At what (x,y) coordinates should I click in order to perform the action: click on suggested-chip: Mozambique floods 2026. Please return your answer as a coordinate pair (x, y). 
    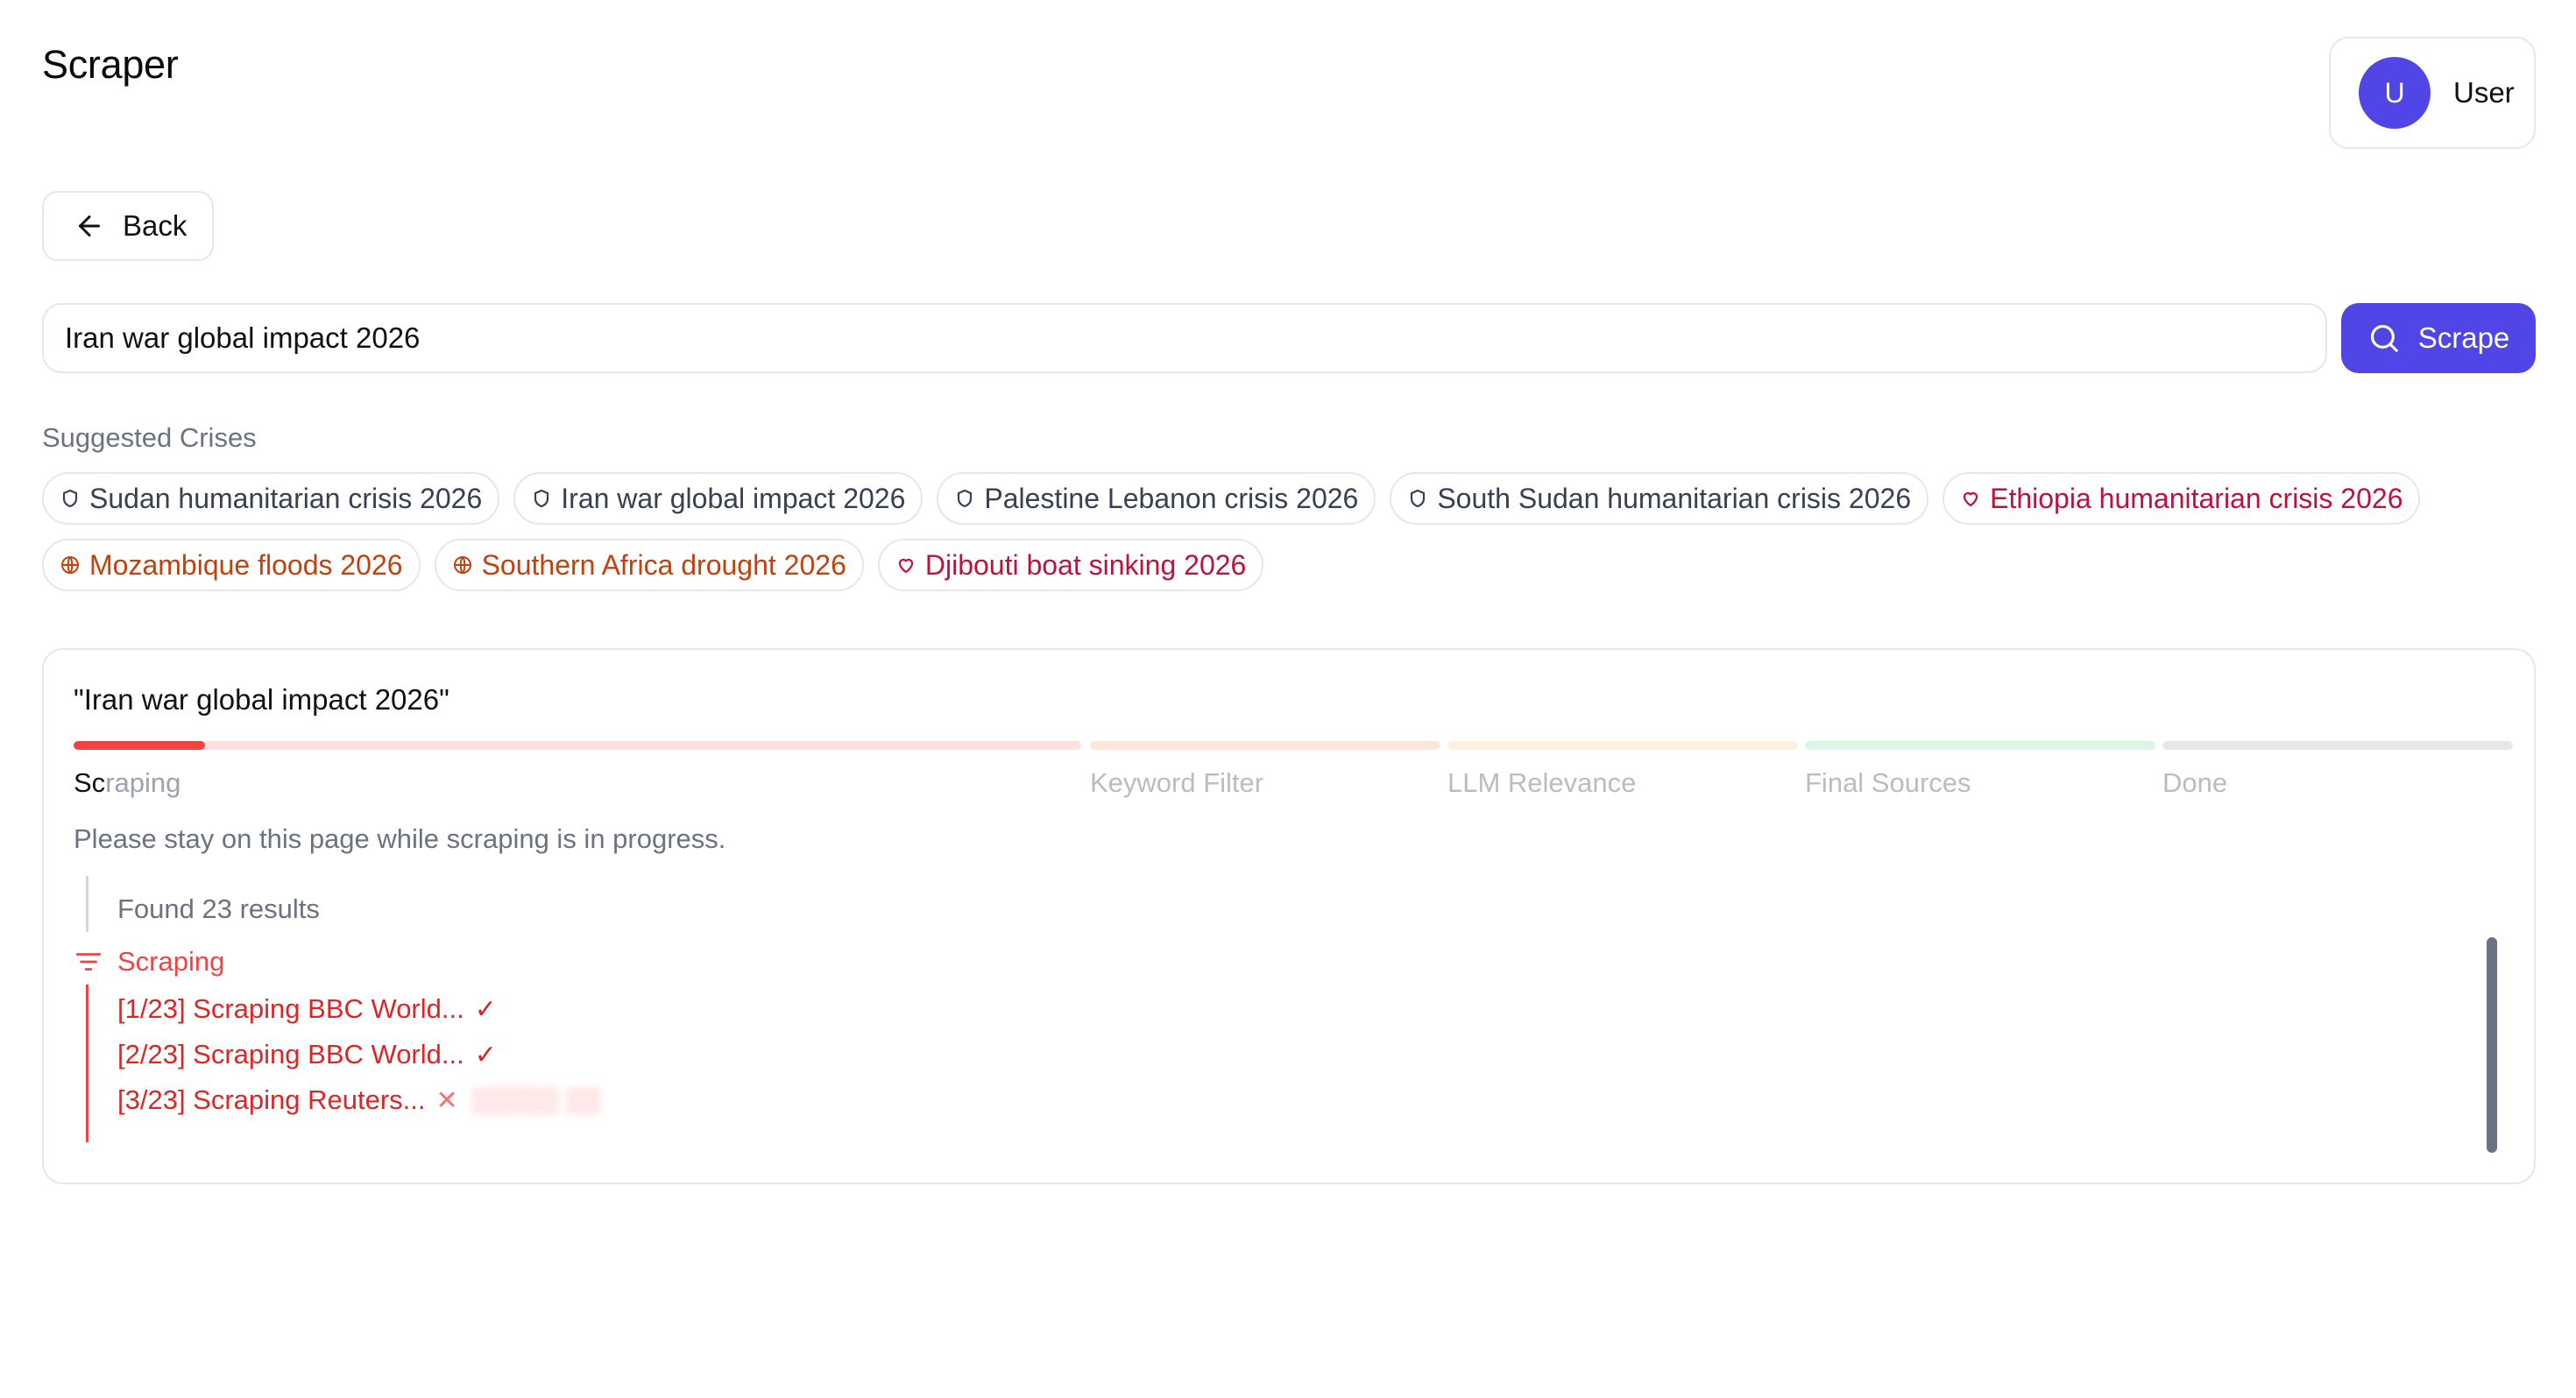
    Looking at the image, I should click on (231, 565).